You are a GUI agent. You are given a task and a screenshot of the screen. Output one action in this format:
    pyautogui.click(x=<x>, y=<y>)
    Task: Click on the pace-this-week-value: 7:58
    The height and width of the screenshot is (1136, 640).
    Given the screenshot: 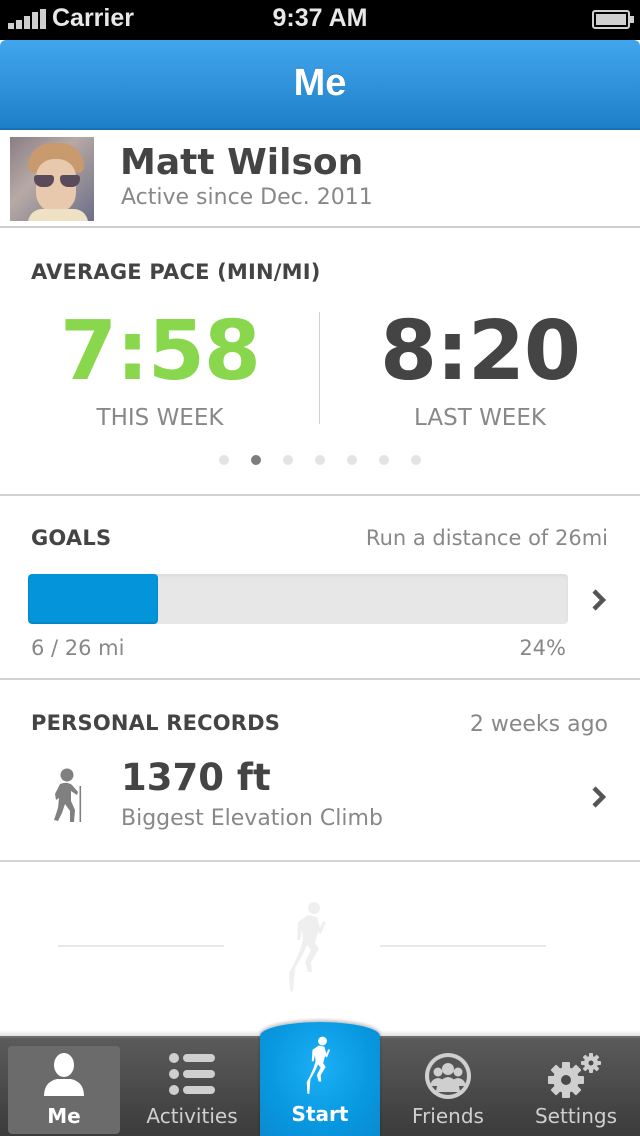 What is the action you would take?
    pyautogui.click(x=160, y=351)
    